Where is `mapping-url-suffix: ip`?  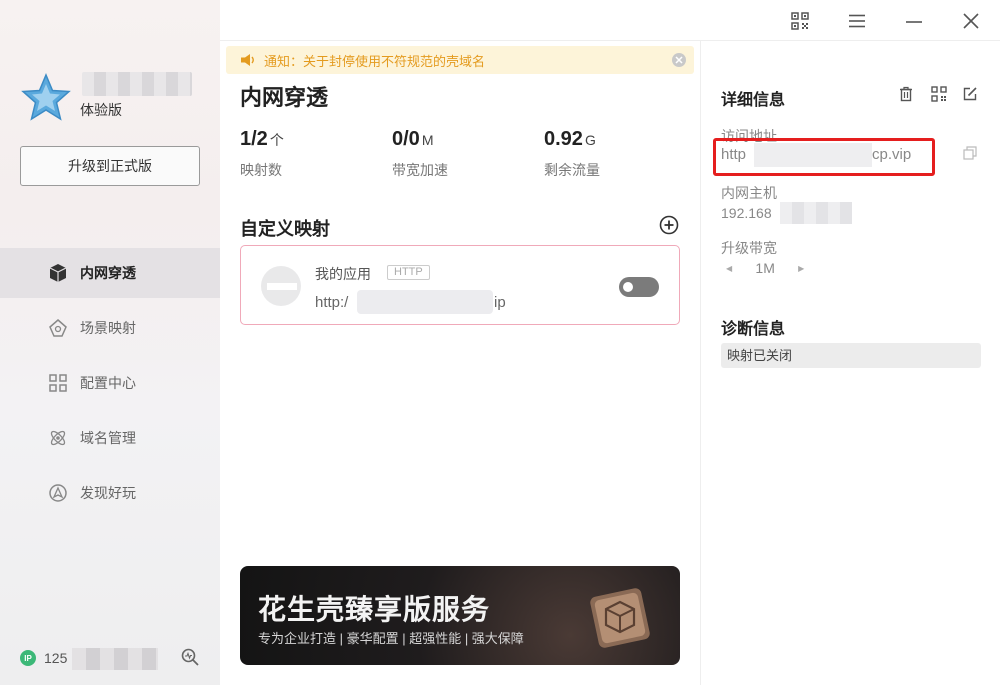 mapping-url-suffix: ip is located at coordinates (500, 302).